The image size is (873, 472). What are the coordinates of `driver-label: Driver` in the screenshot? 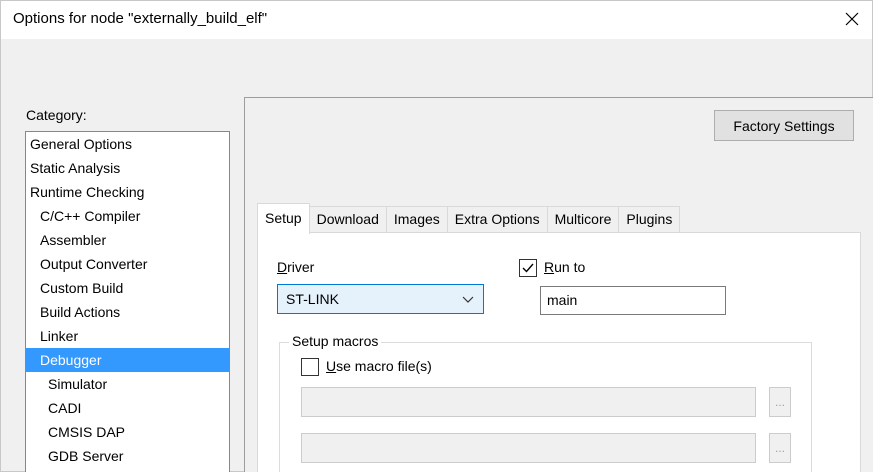 It's located at (295, 267).